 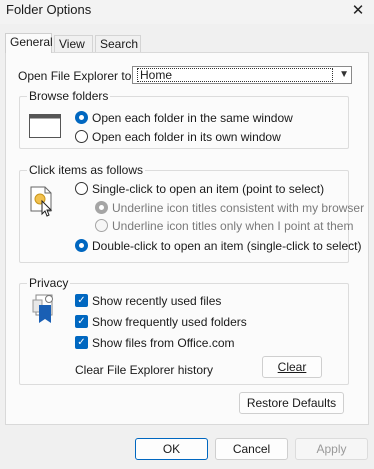 I want to click on ok-button: OK, so click(x=171, y=449).